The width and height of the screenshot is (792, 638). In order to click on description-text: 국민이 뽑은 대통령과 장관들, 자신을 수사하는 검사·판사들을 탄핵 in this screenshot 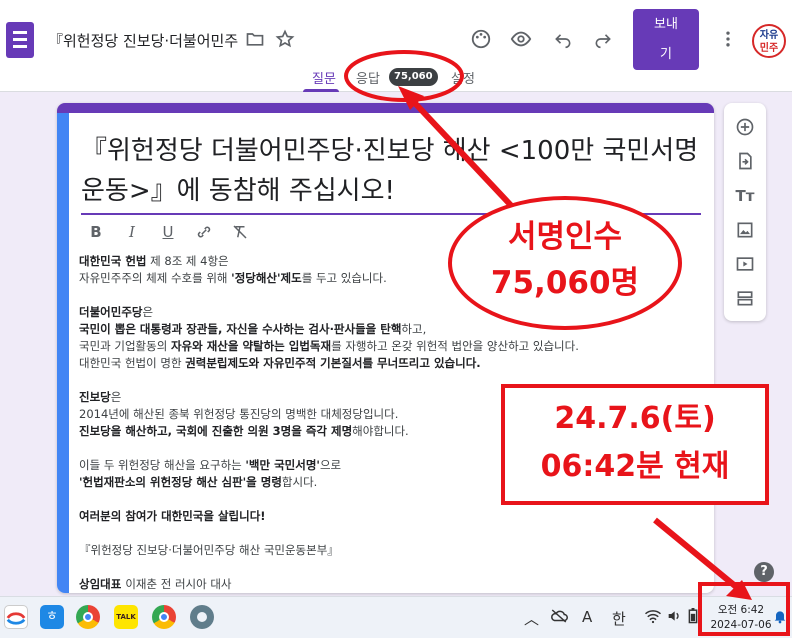, I will do `click(240, 329)`.